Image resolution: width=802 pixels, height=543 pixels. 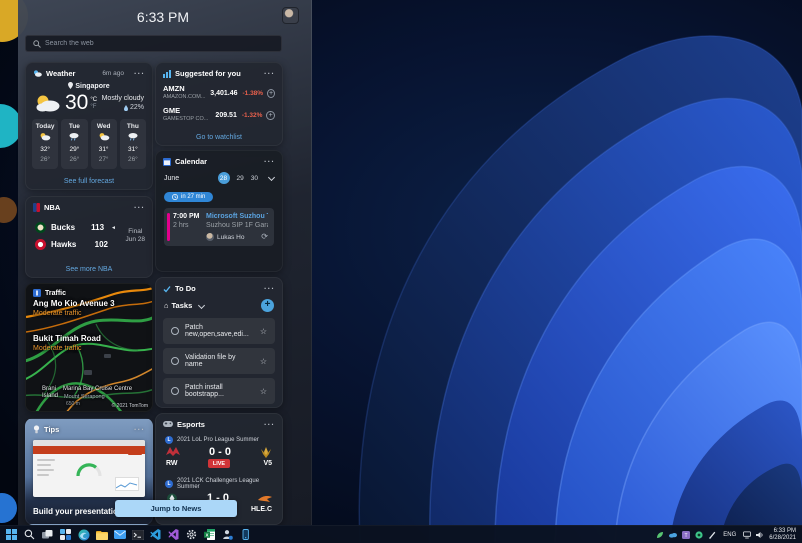 I want to click on stock-price: 3,401.46, so click(x=224, y=93).